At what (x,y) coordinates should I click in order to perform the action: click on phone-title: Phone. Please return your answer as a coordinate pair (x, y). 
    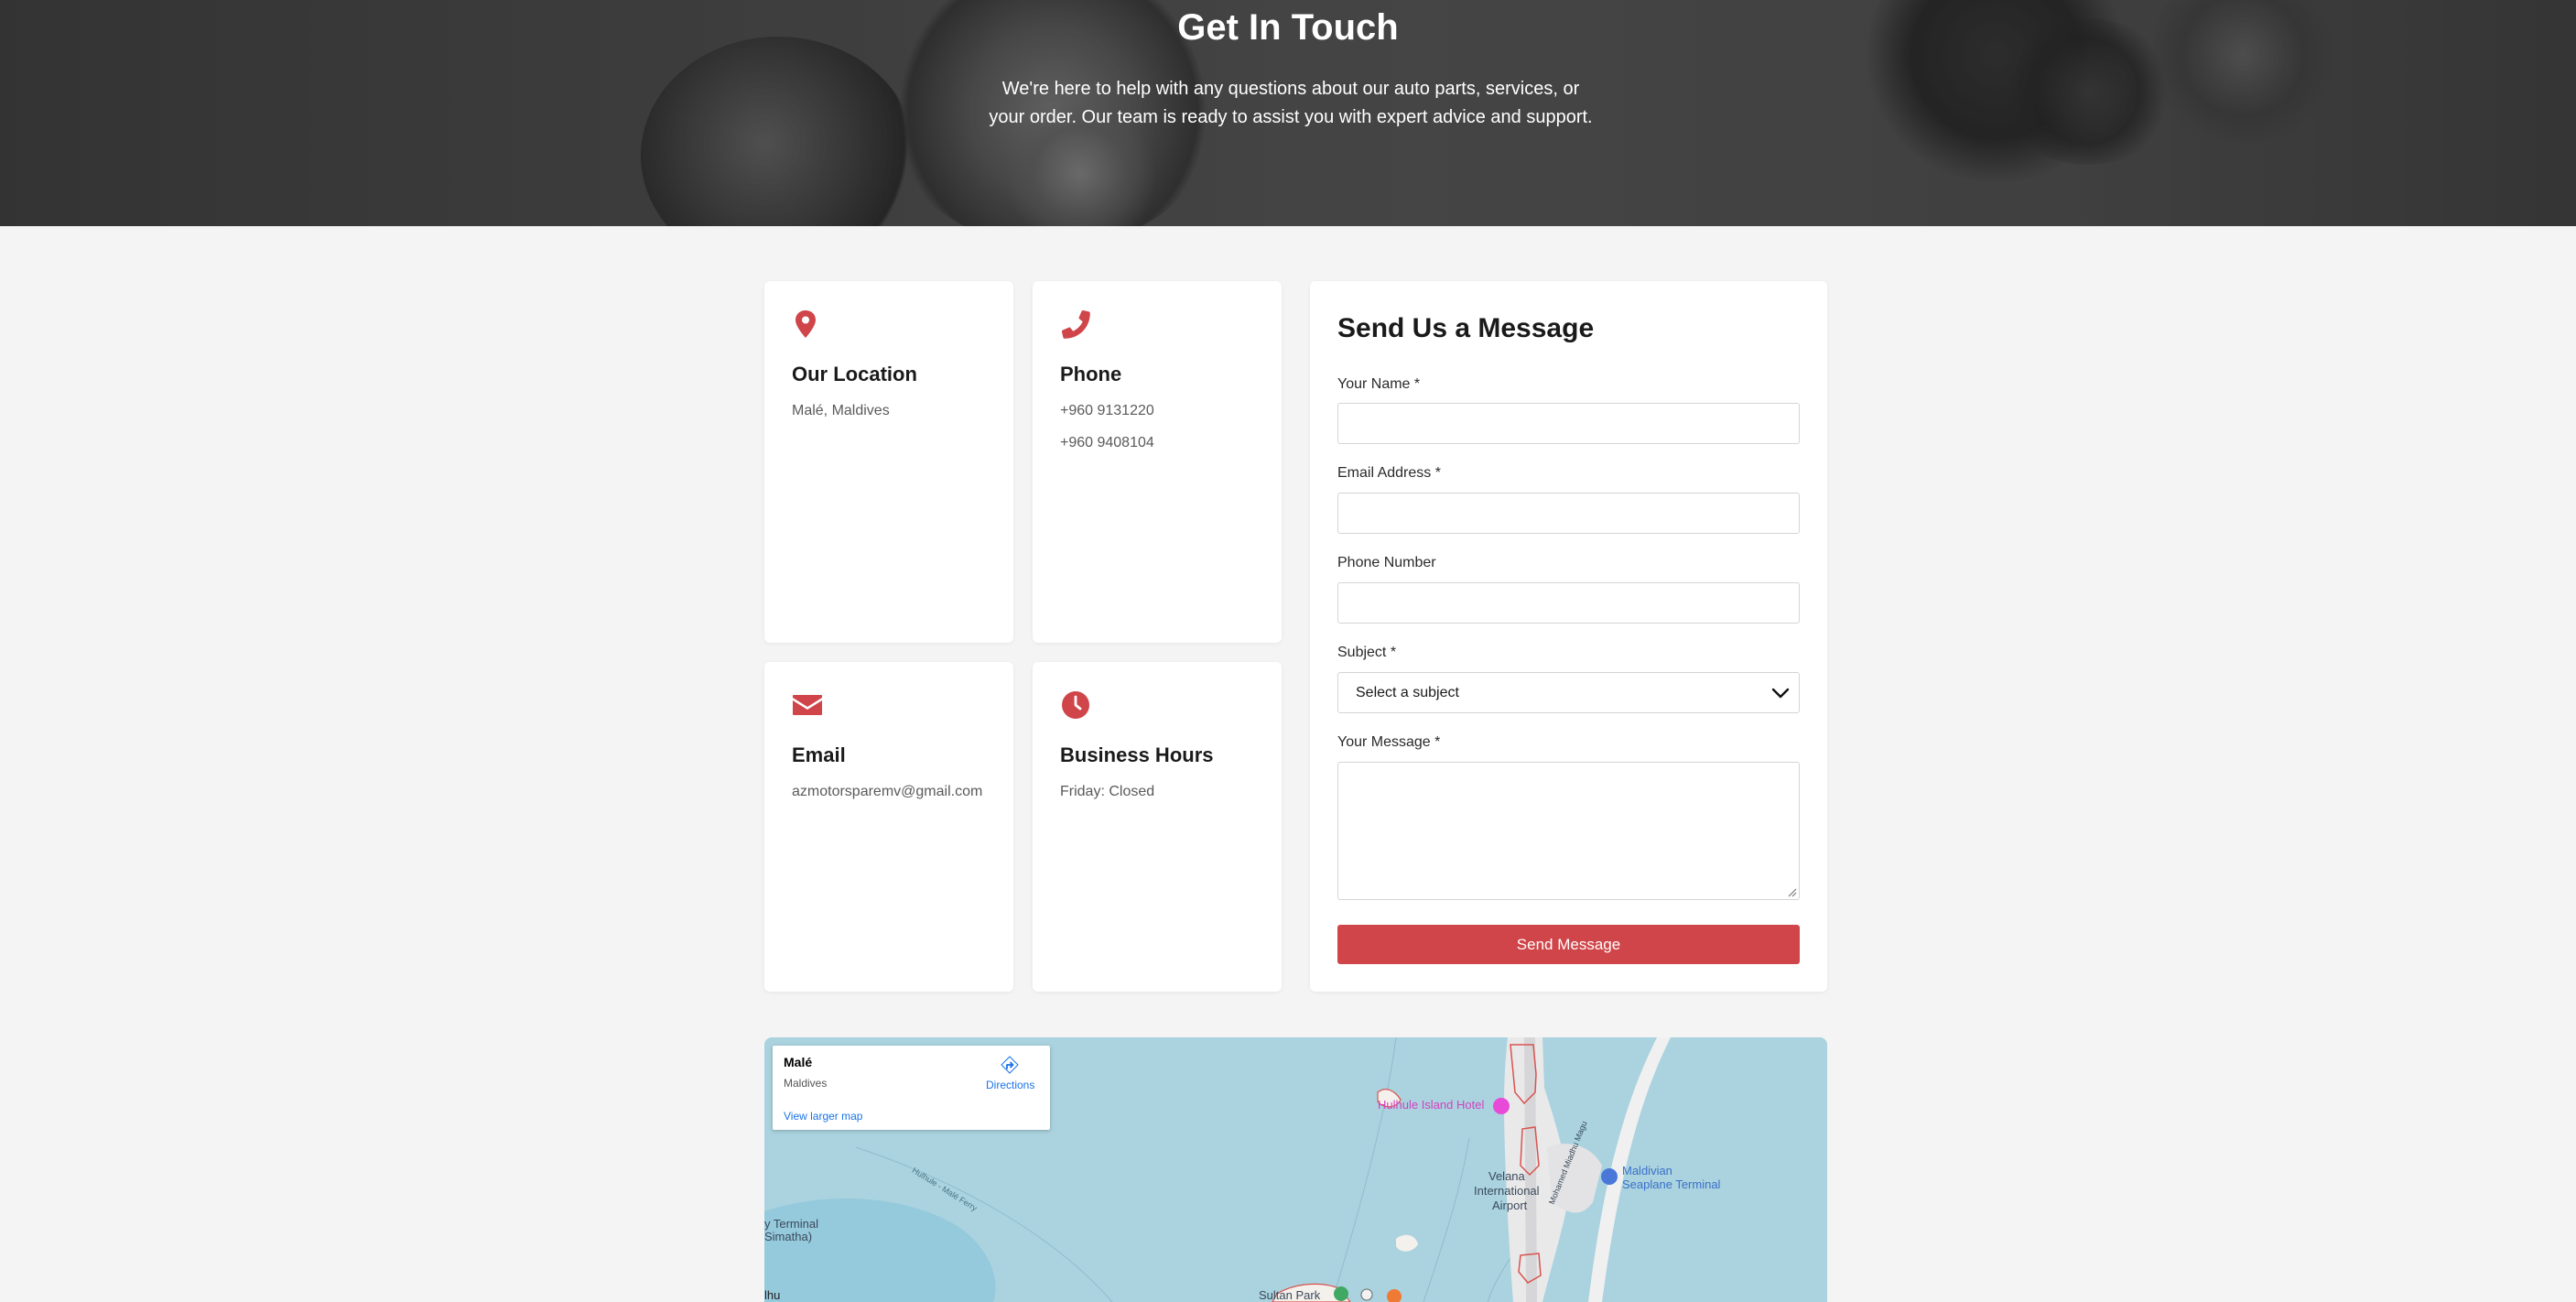
    Looking at the image, I should click on (1091, 374).